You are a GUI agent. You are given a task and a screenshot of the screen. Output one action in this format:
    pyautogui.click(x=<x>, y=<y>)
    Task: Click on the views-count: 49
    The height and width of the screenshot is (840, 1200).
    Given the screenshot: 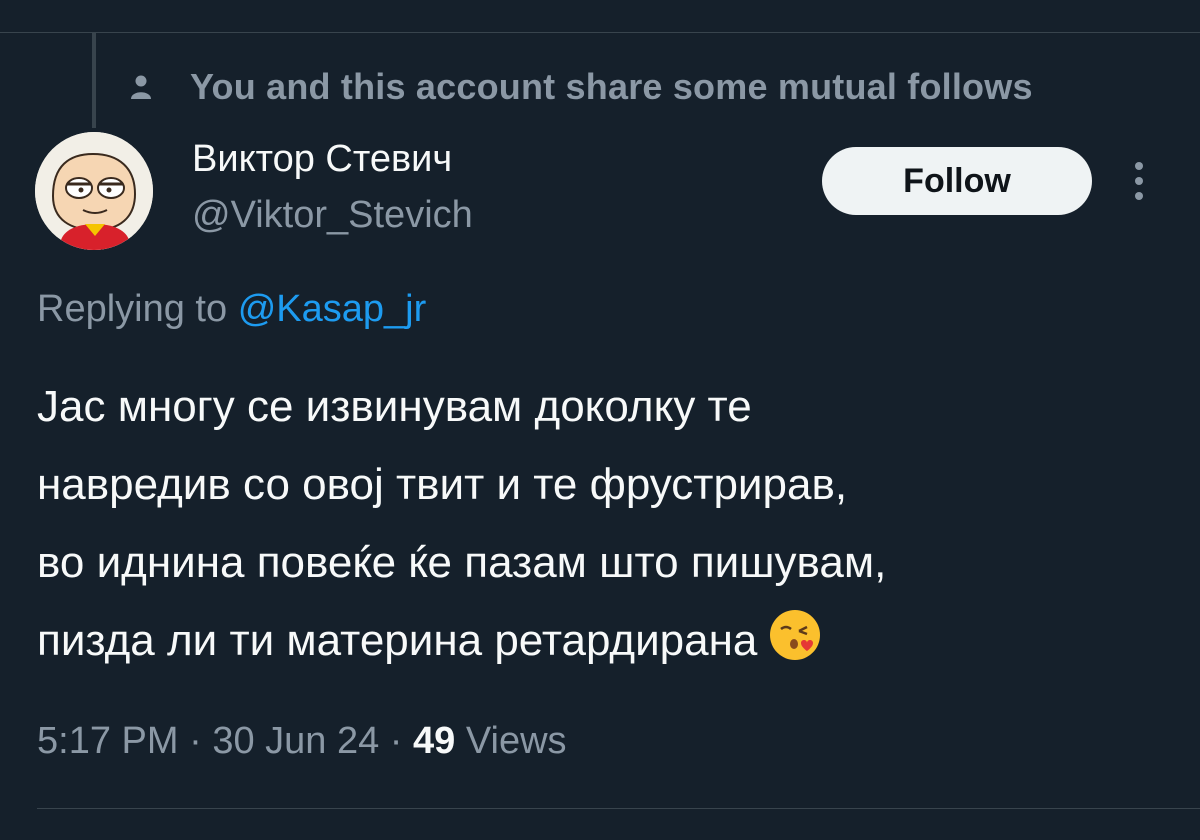 What is the action you would take?
    pyautogui.click(x=434, y=741)
    